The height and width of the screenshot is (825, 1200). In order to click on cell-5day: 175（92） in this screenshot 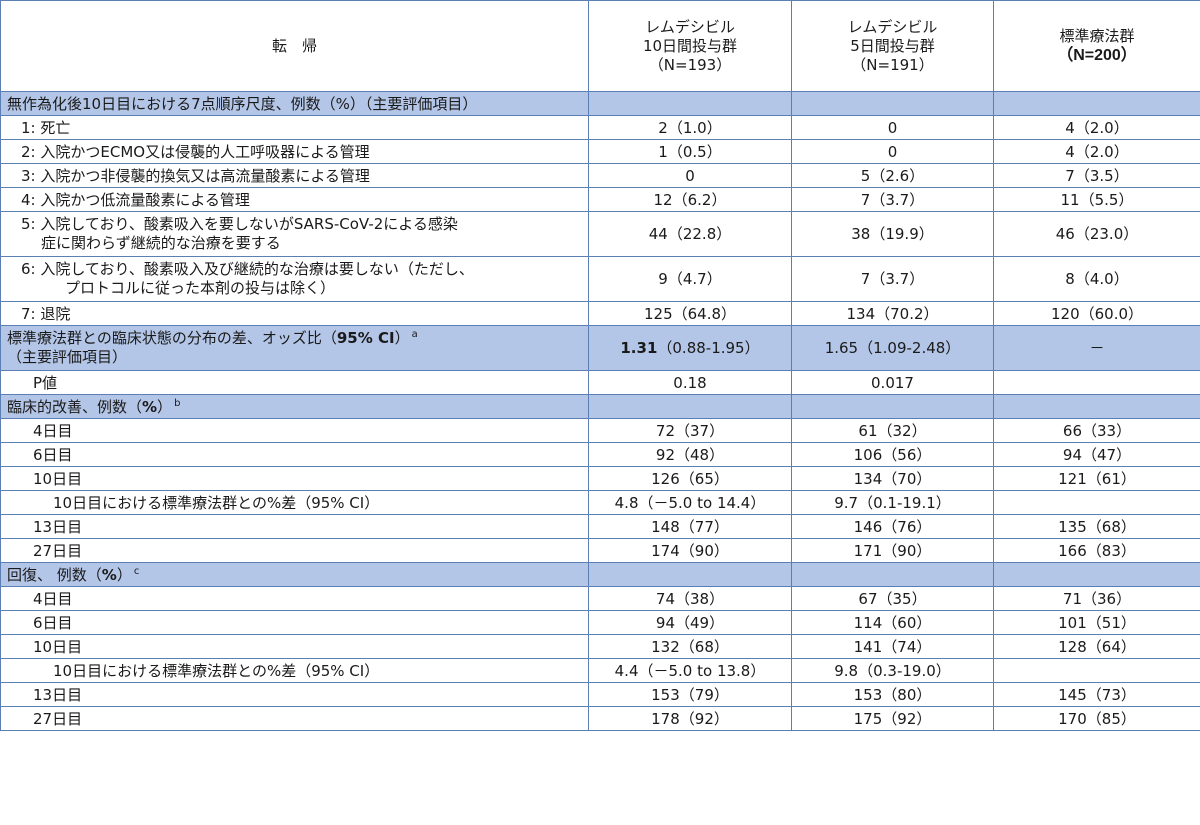, I will do `click(892, 718)`.